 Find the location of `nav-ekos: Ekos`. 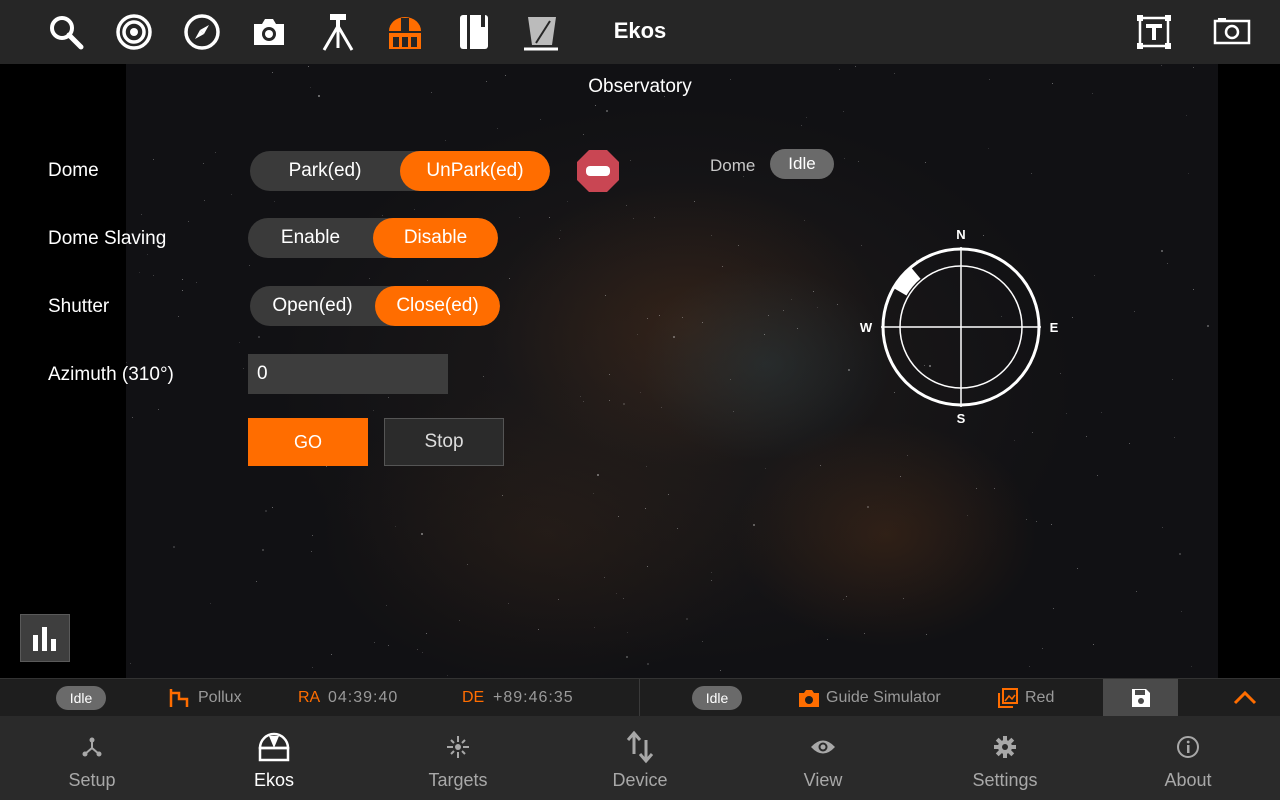

nav-ekos: Ekos is located at coordinates (274, 758).